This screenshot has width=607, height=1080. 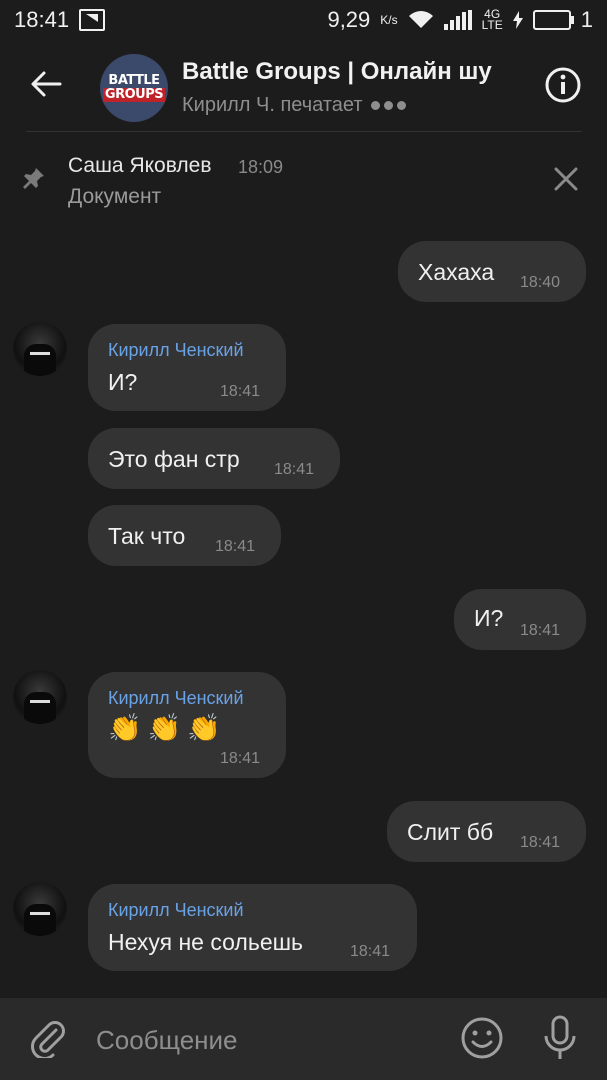 What do you see at coordinates (520, 619) in the screenshot?
I see `message-bubble-outgoing: И? 18:41` at bounding box center [520, 619].